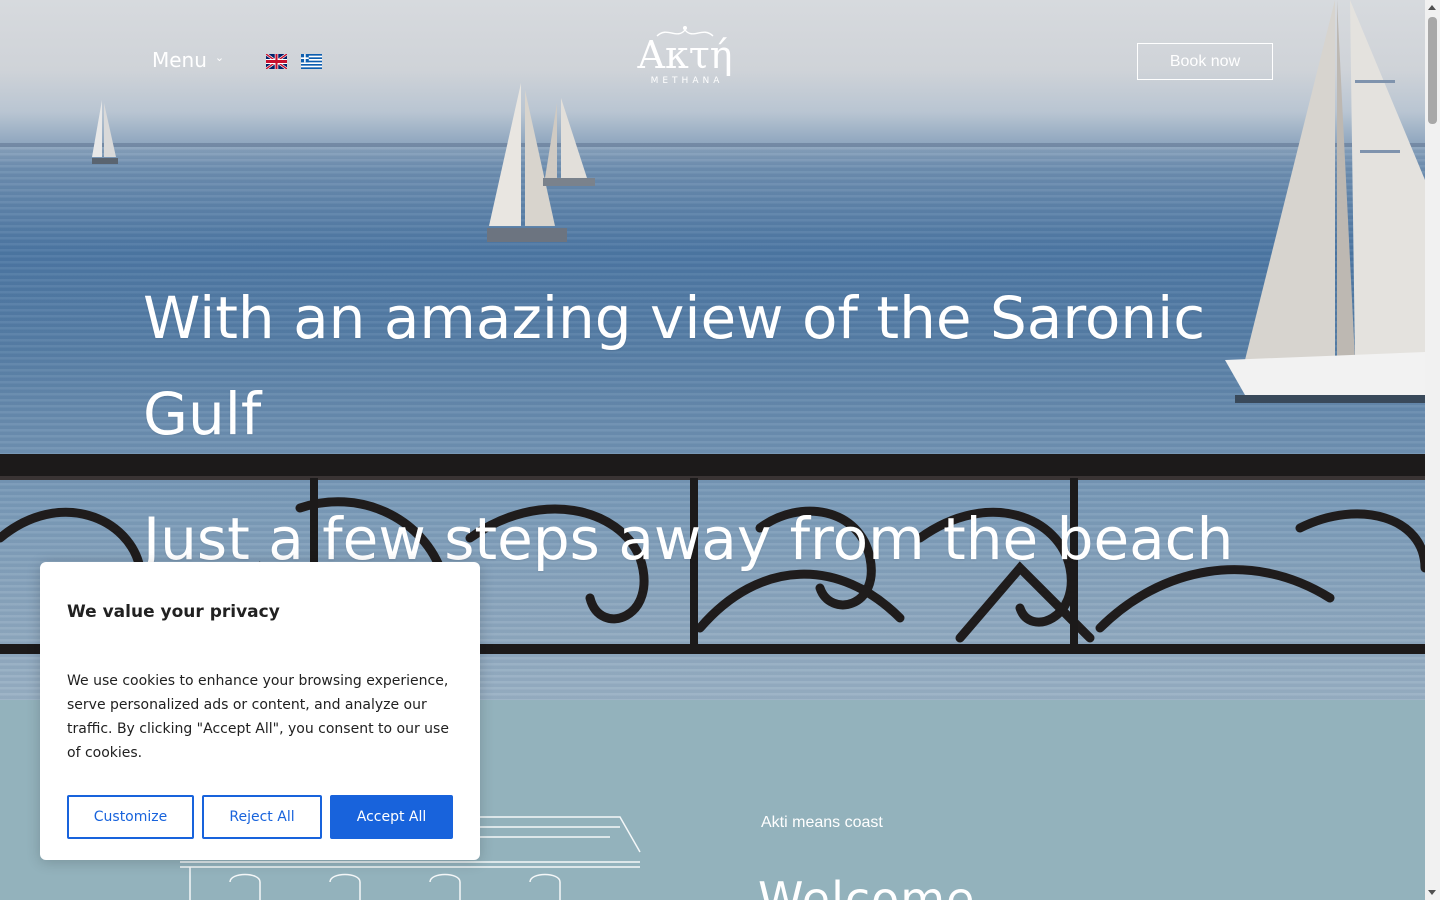 The width and height of the screenshot is (1440, 900). What do you see at coordinates (262, 817) in the screenshot?
I see `reject-all-button: Reject All` at bounding box center [262, 817].